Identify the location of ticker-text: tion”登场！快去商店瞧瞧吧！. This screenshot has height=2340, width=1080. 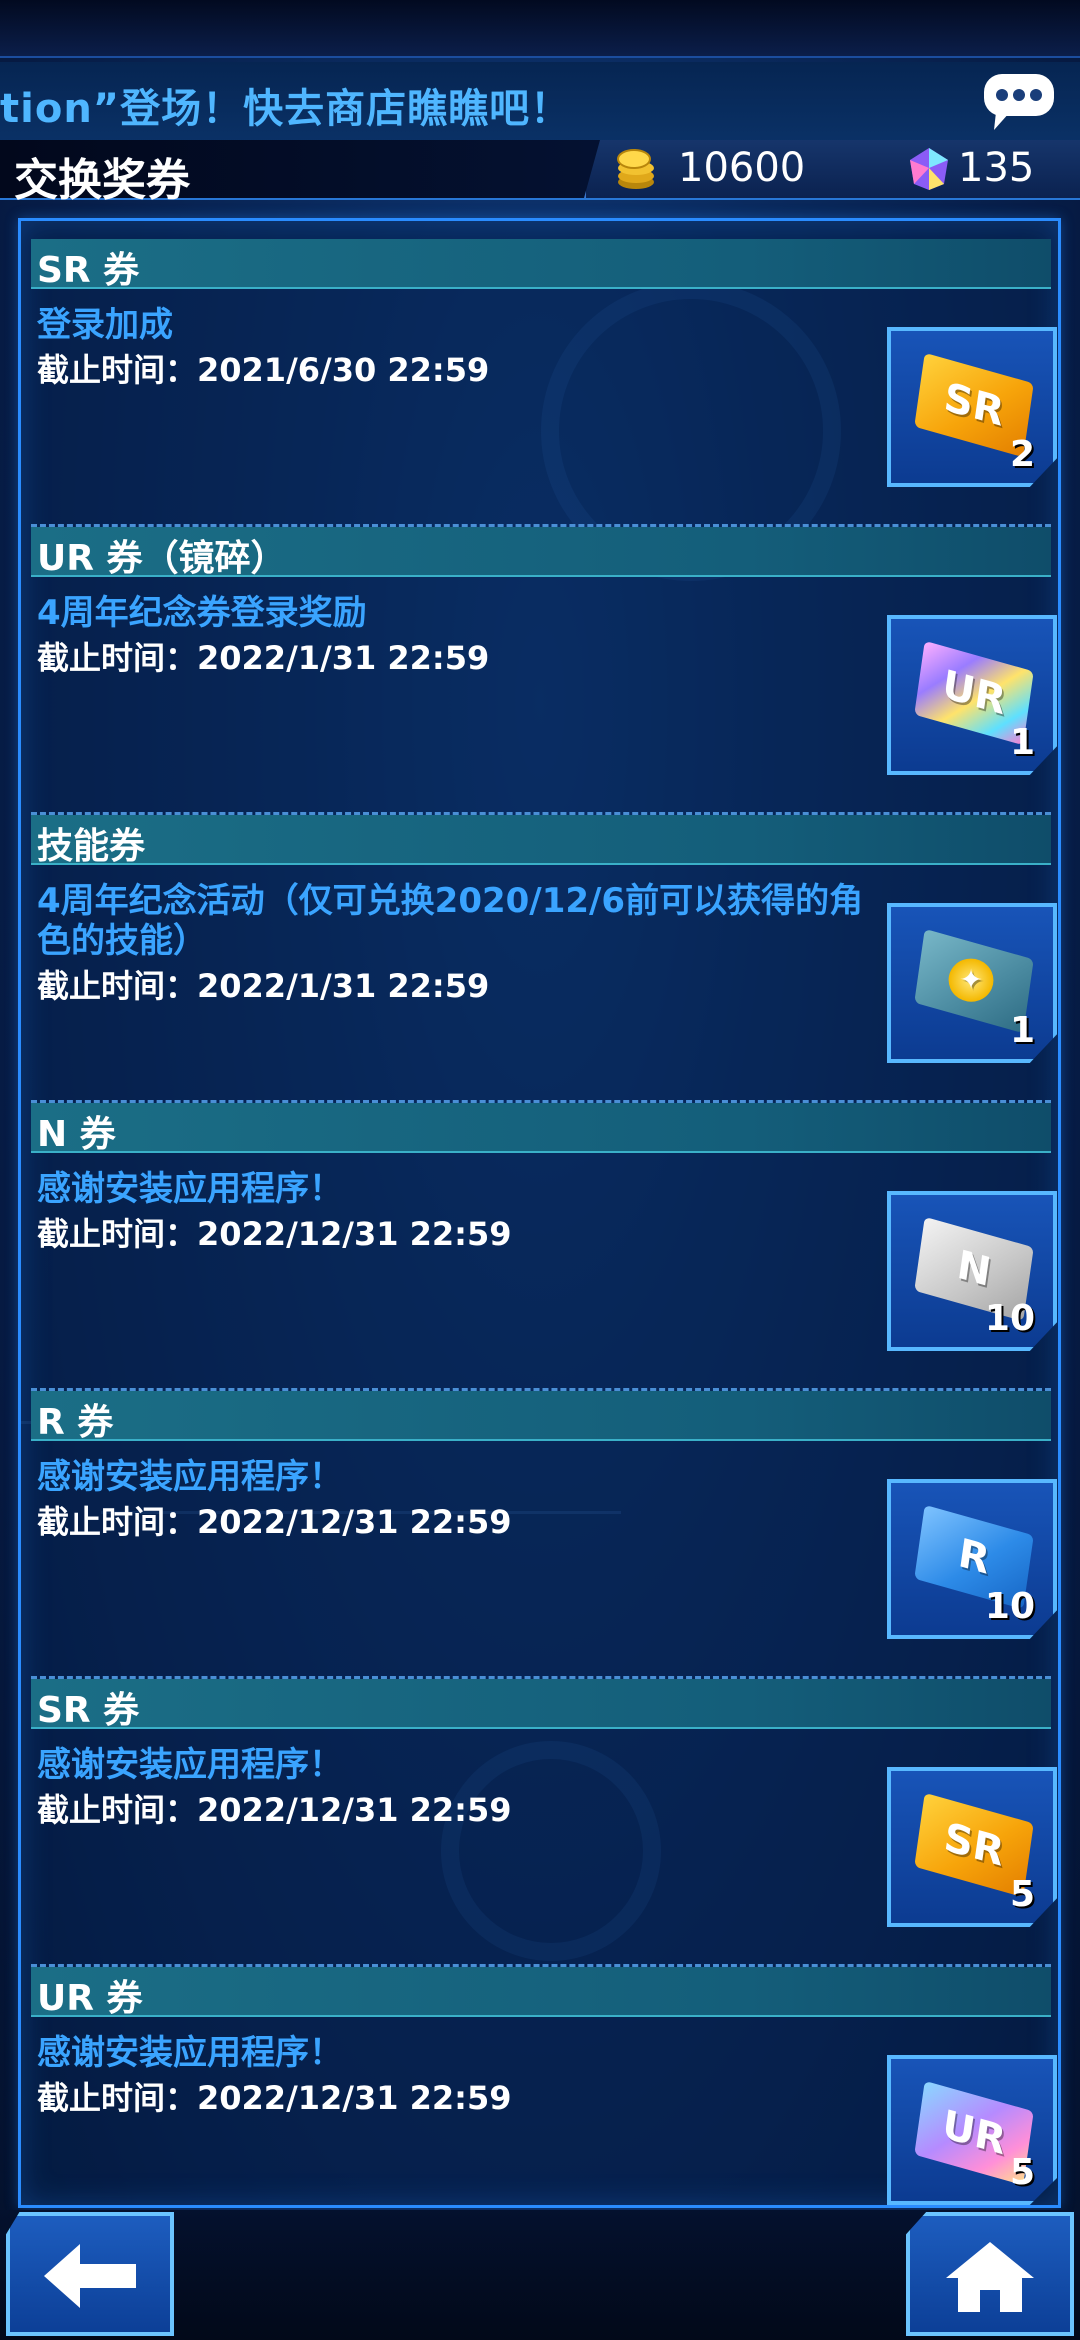
(286, 109).